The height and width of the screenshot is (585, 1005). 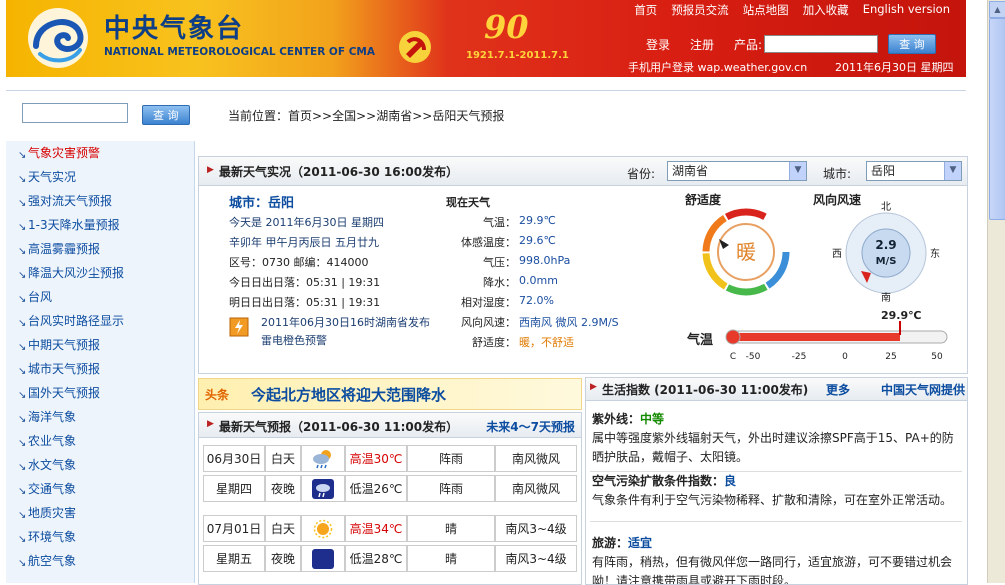 What do you see at coordinates (886, 297) in the screenshot?
I see `compass-south: 南` at bounding box center [886, 297].